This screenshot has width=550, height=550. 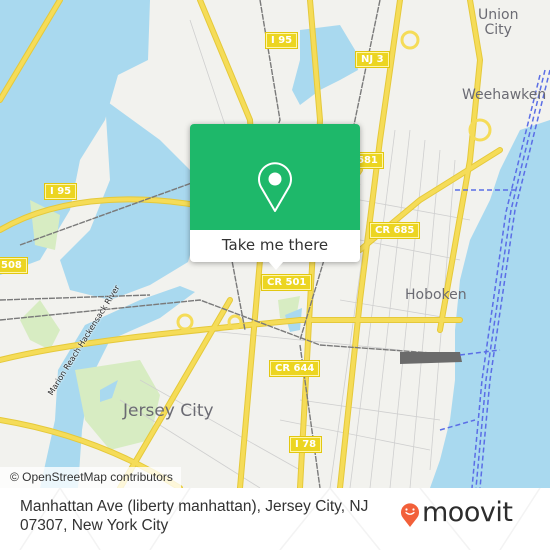 I want to click on road-shield-cr501: CR 501, so click(x=287, y=282).